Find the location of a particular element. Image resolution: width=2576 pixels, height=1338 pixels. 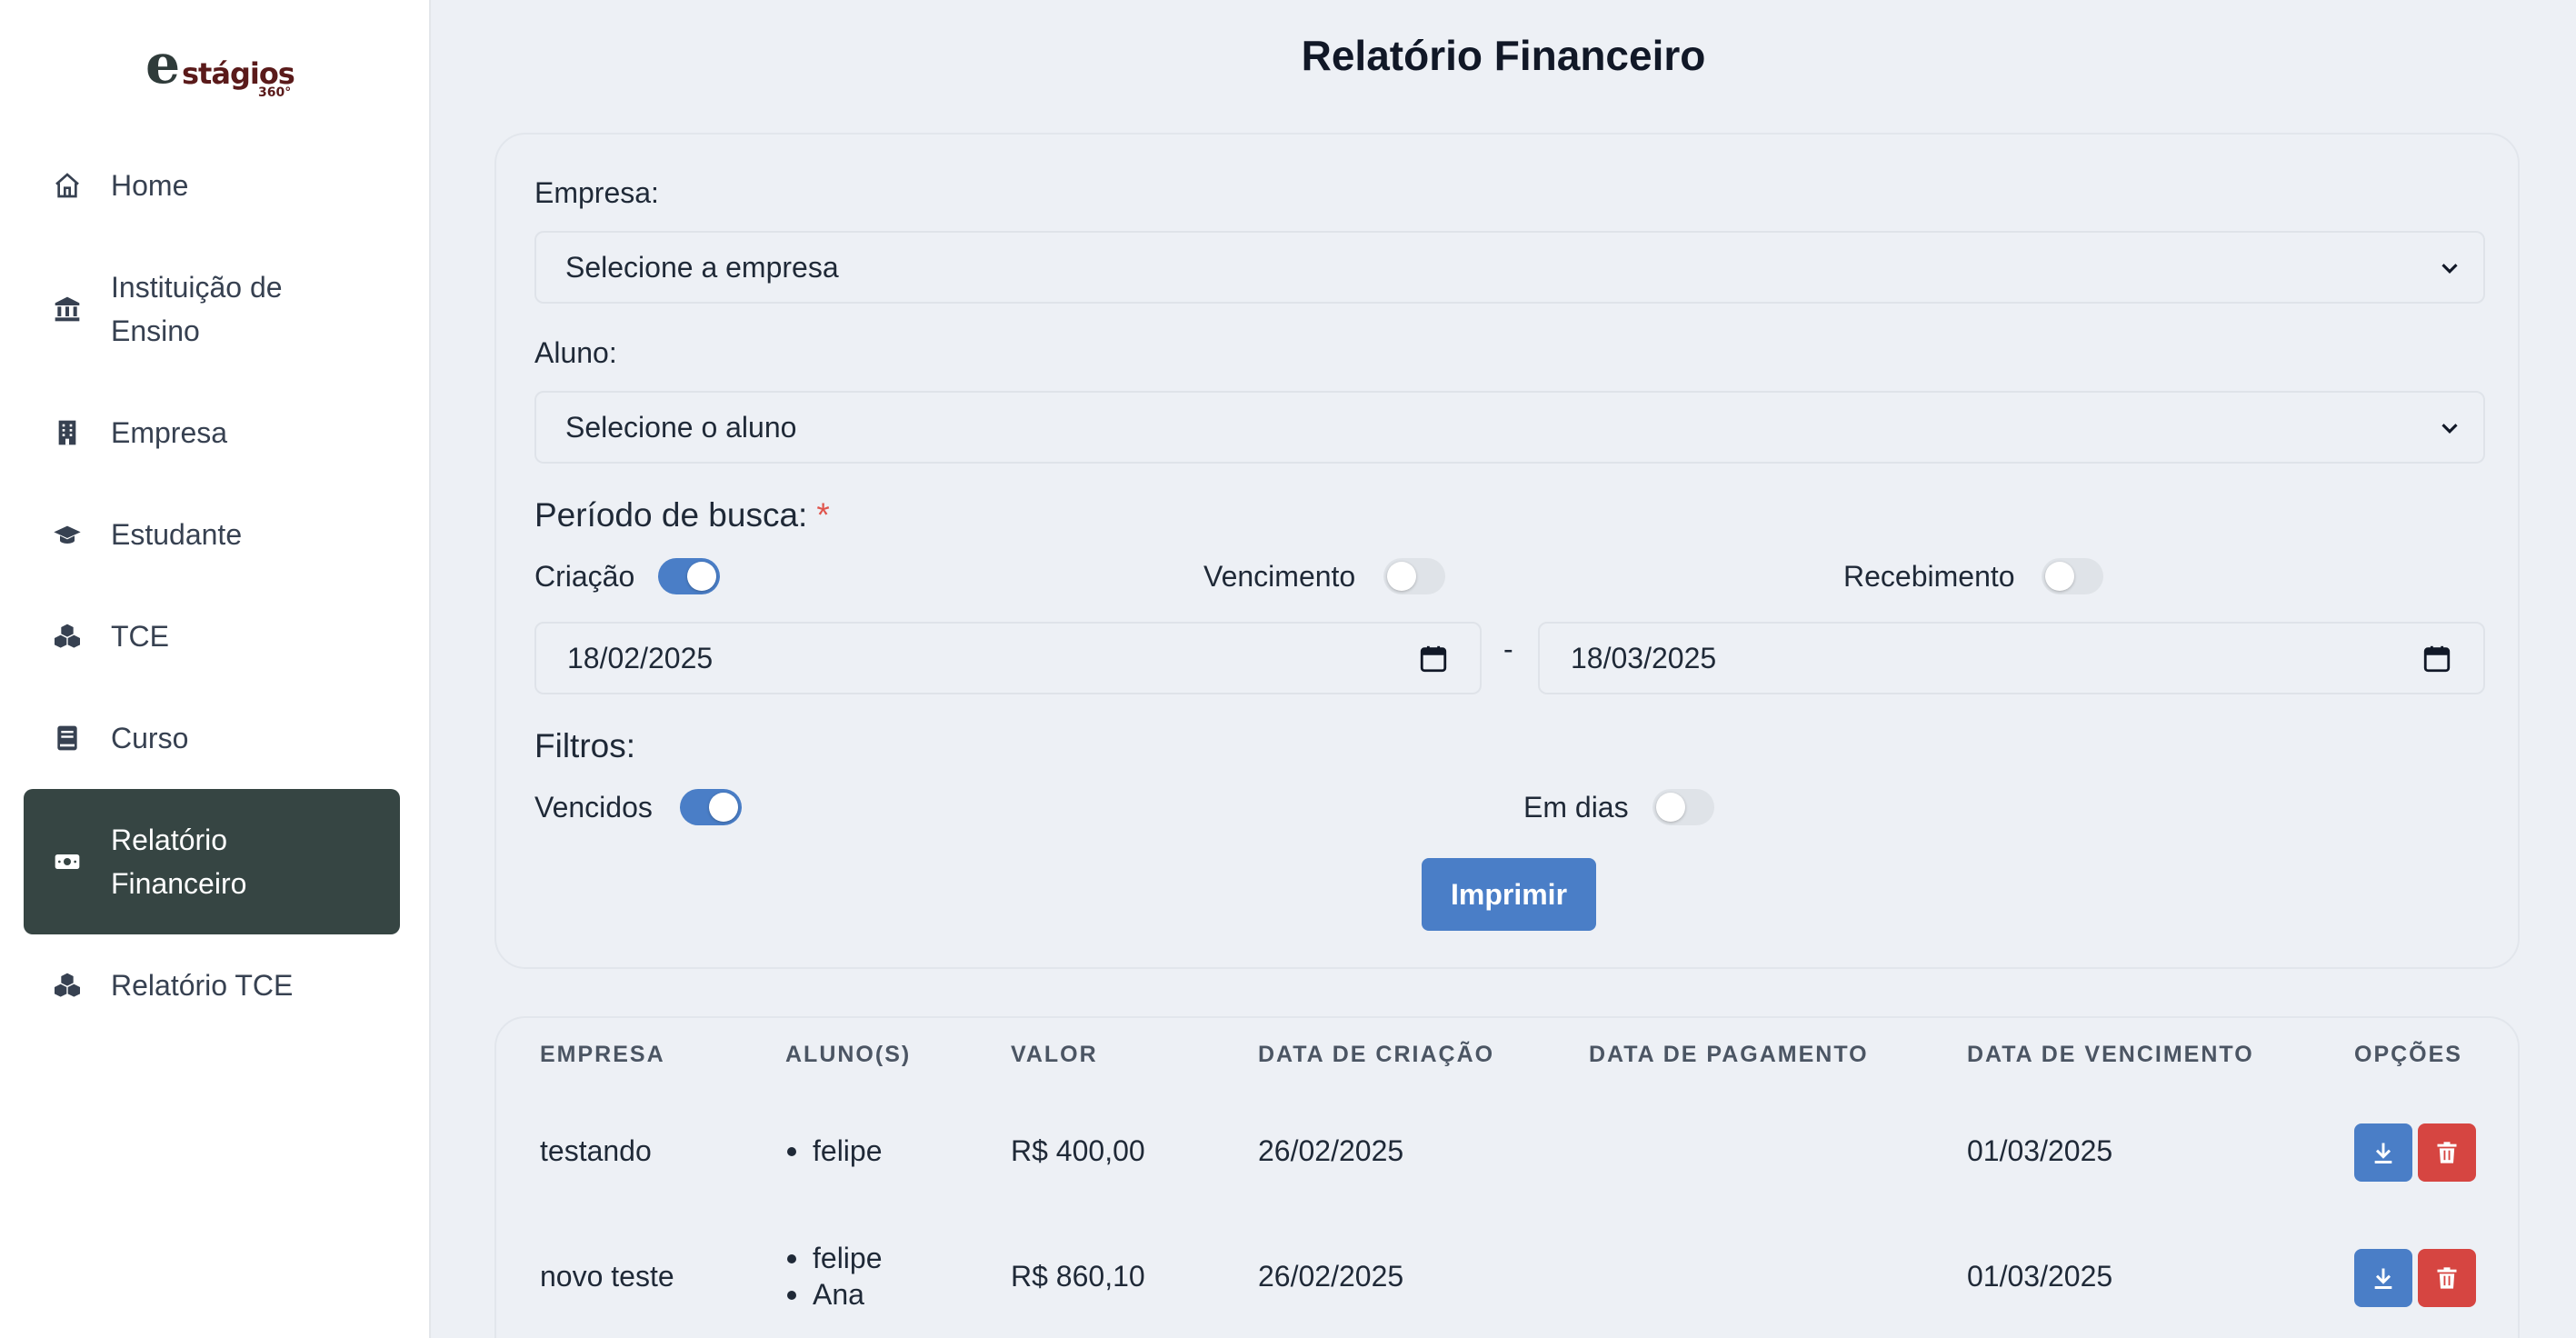

sidebar-item-label: TCE is located at coordinates (140, 636).